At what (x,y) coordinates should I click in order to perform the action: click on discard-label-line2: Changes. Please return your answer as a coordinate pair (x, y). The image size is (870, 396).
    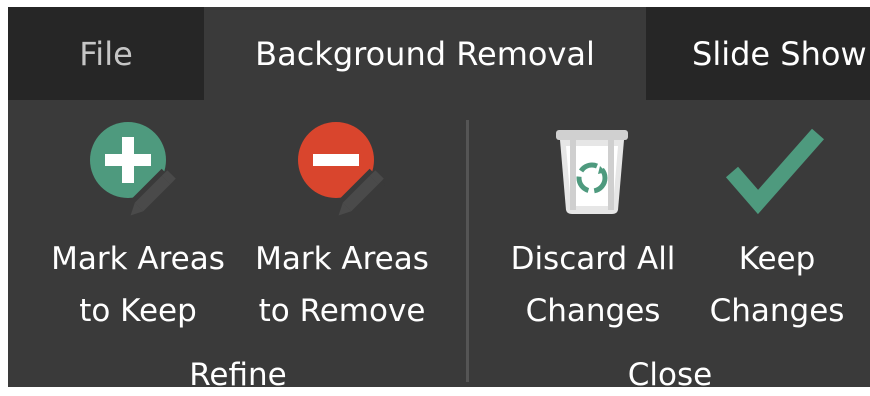
    Looking at the image, I should click on (593, 311).